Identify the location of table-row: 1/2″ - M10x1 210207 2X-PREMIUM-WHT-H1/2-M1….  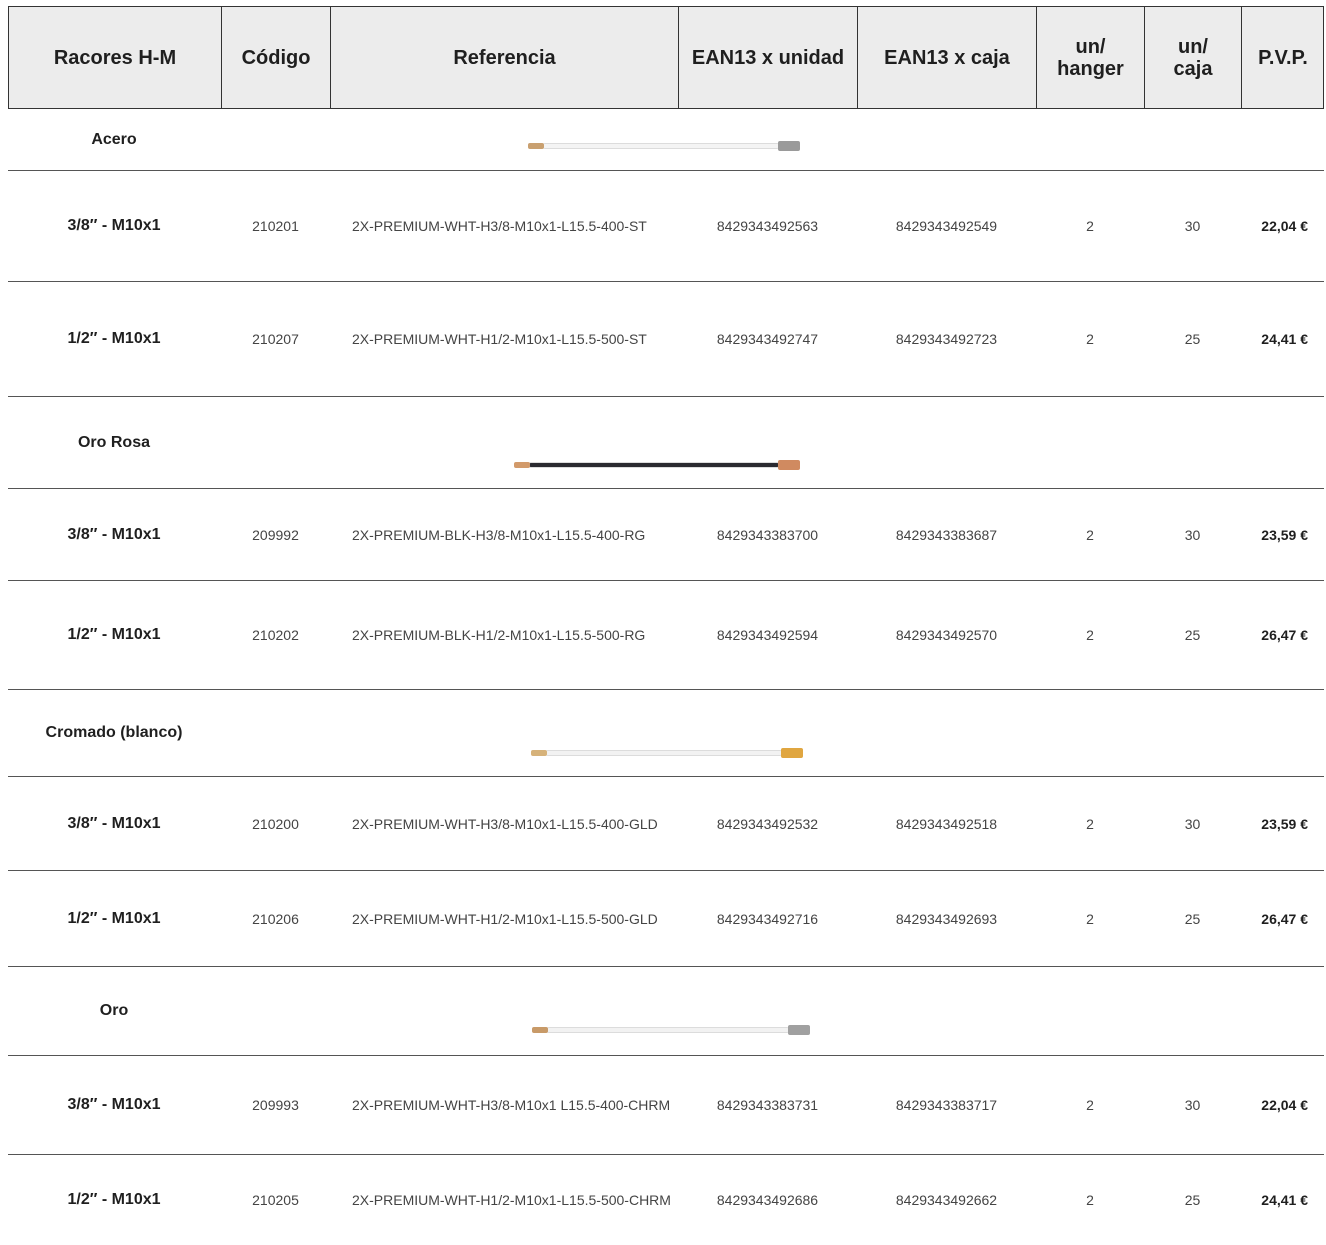
(663, 339).